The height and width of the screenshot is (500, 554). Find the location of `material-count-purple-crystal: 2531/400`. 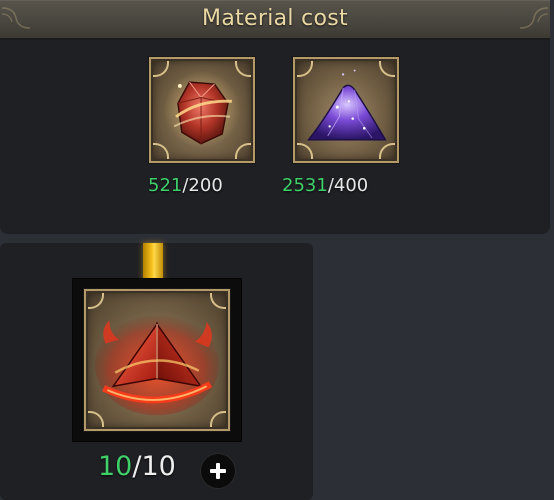

material-count-purple-crystal: 2531/400 is located at coordinates (325, 185).